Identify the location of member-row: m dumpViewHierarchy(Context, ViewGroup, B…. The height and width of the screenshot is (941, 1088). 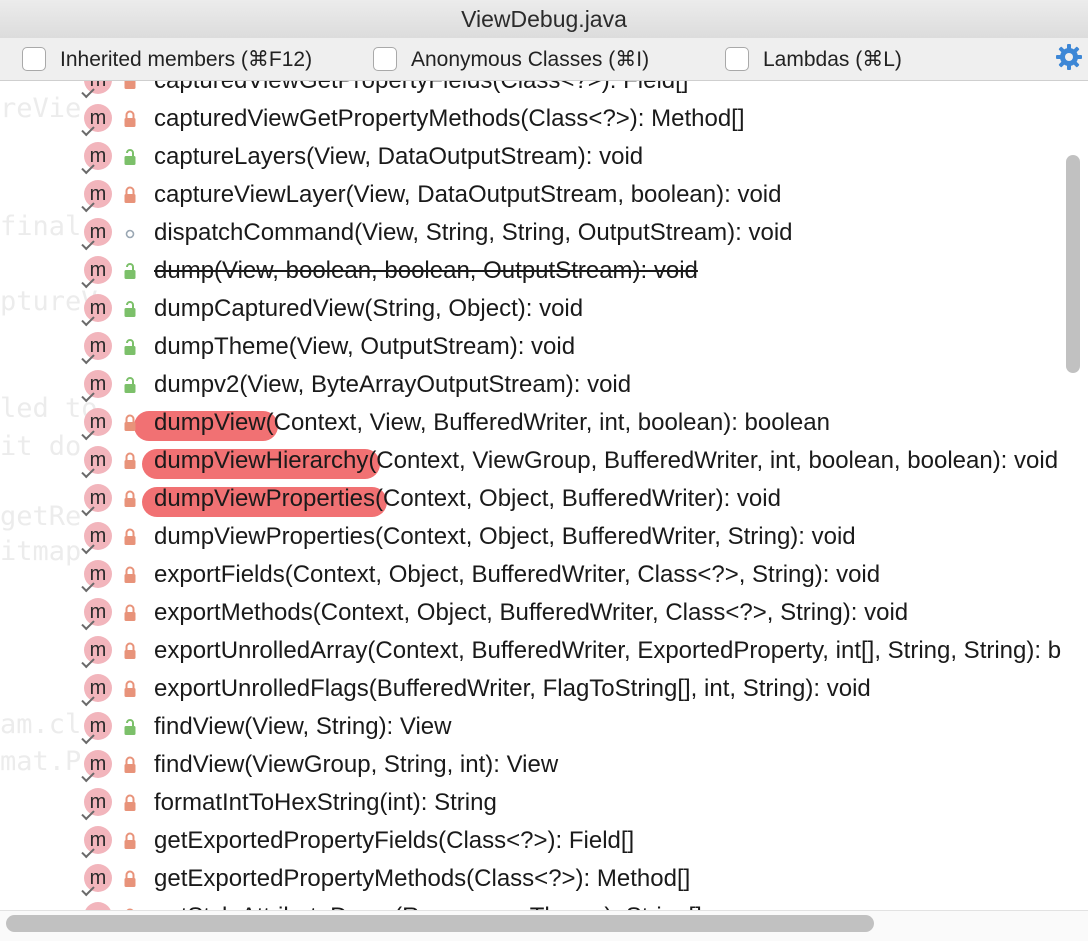
(531, 461).